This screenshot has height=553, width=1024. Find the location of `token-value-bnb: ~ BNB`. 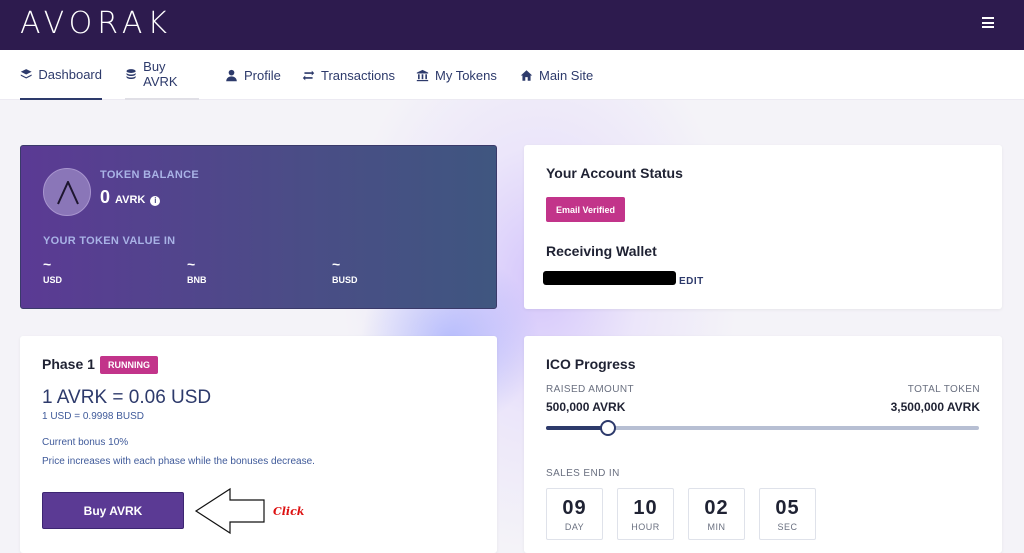

token-value-bnb: ~ BNB is located at coordinates (197, 271).